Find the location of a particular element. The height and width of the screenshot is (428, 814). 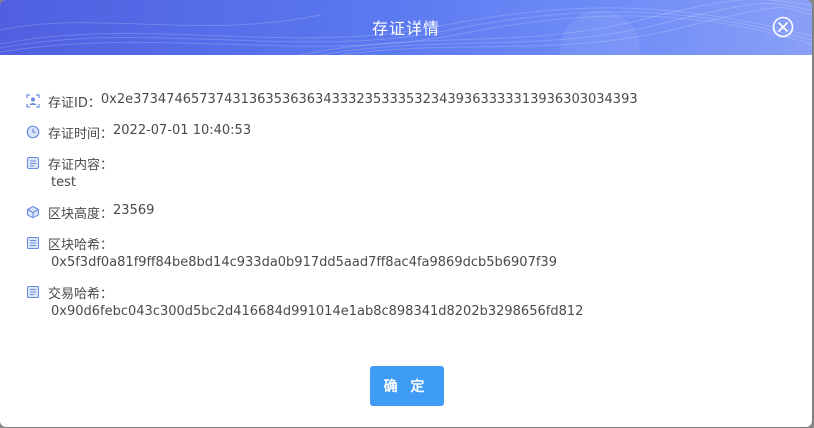

evidence-time-row: 存证时间： 2022-07-01 10:40:53 is located at coordinates (419, 132).